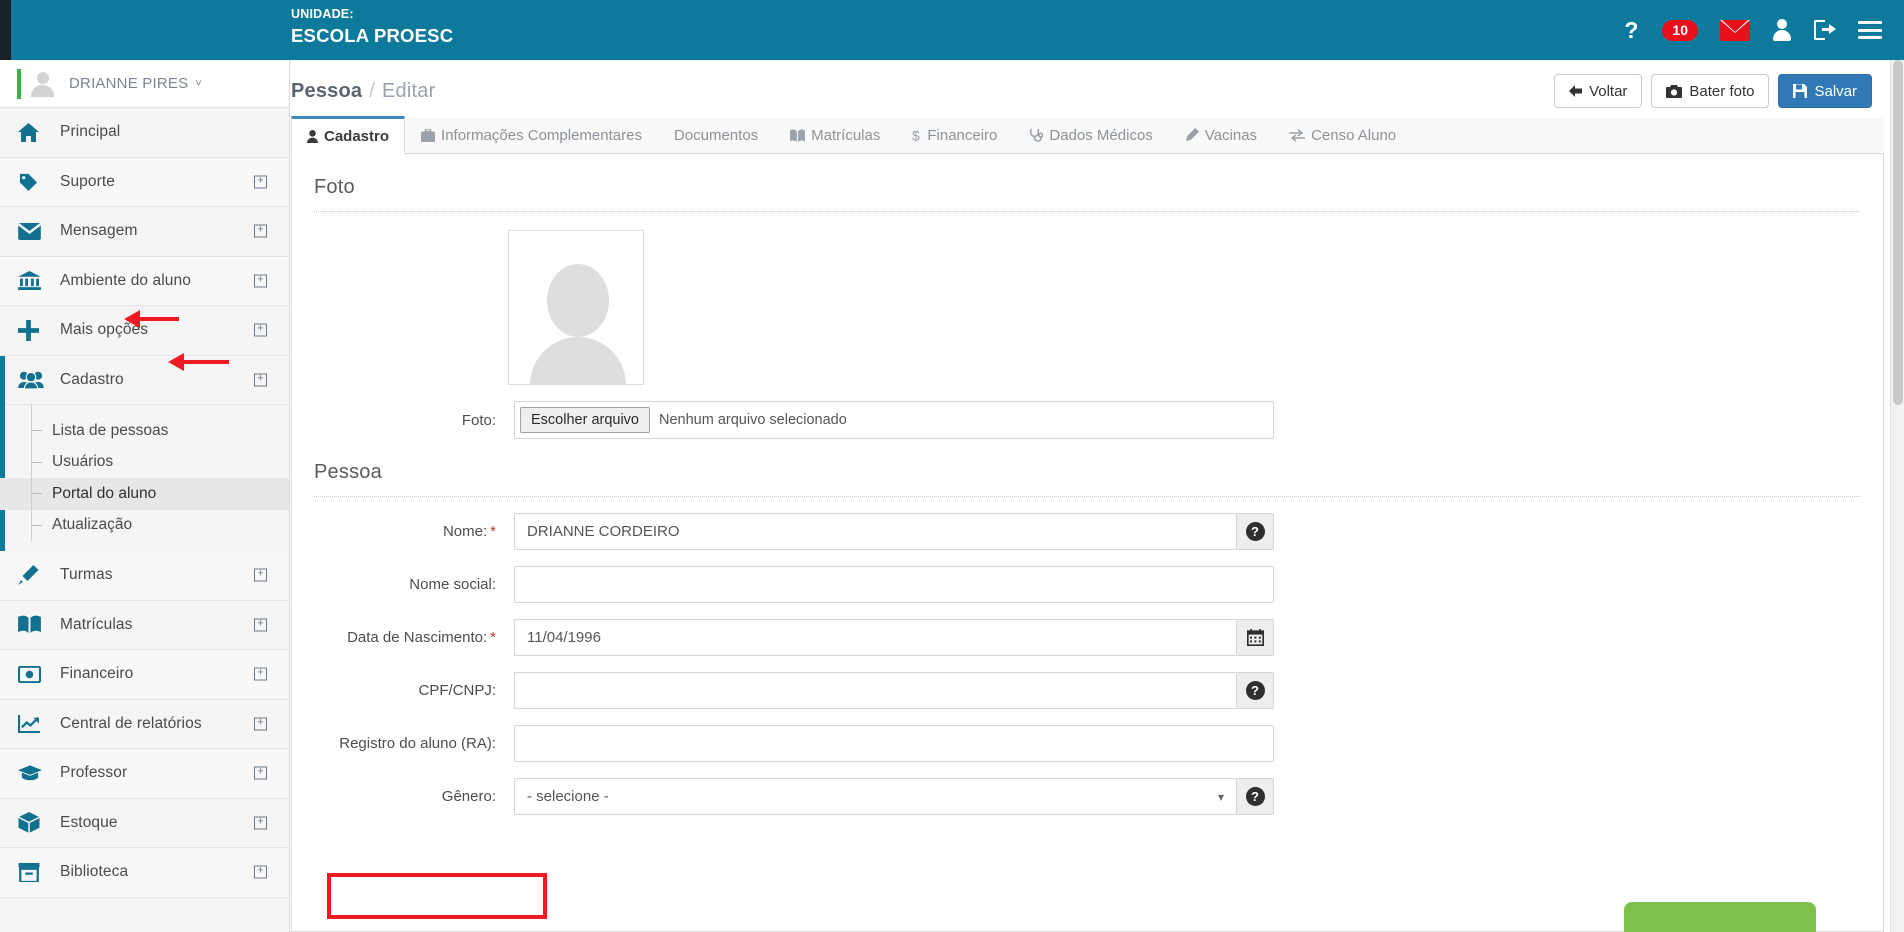  Describe the element at coordinates (260, 182) in the screenshot. I see `expand-icon-suporte` at that location.